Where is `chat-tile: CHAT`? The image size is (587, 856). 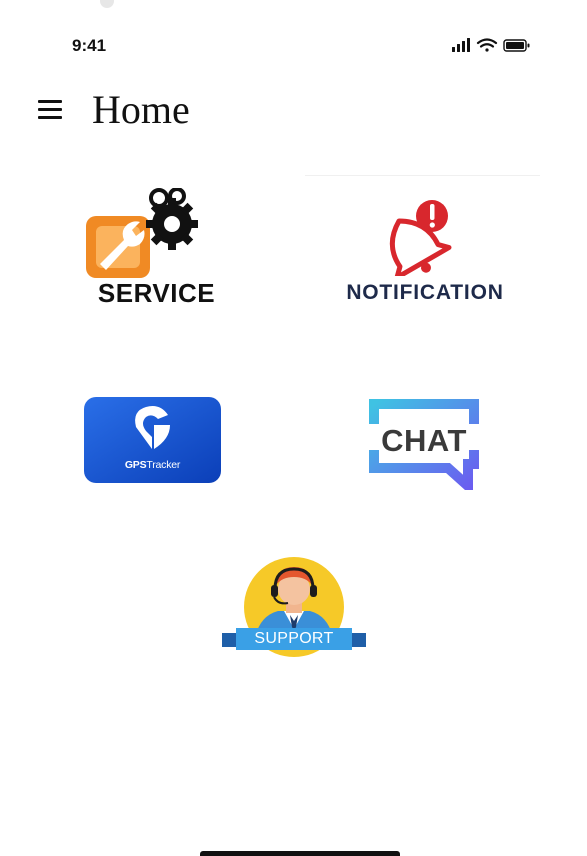 chat-tile: CHAT is located at coordinates (424, 444).